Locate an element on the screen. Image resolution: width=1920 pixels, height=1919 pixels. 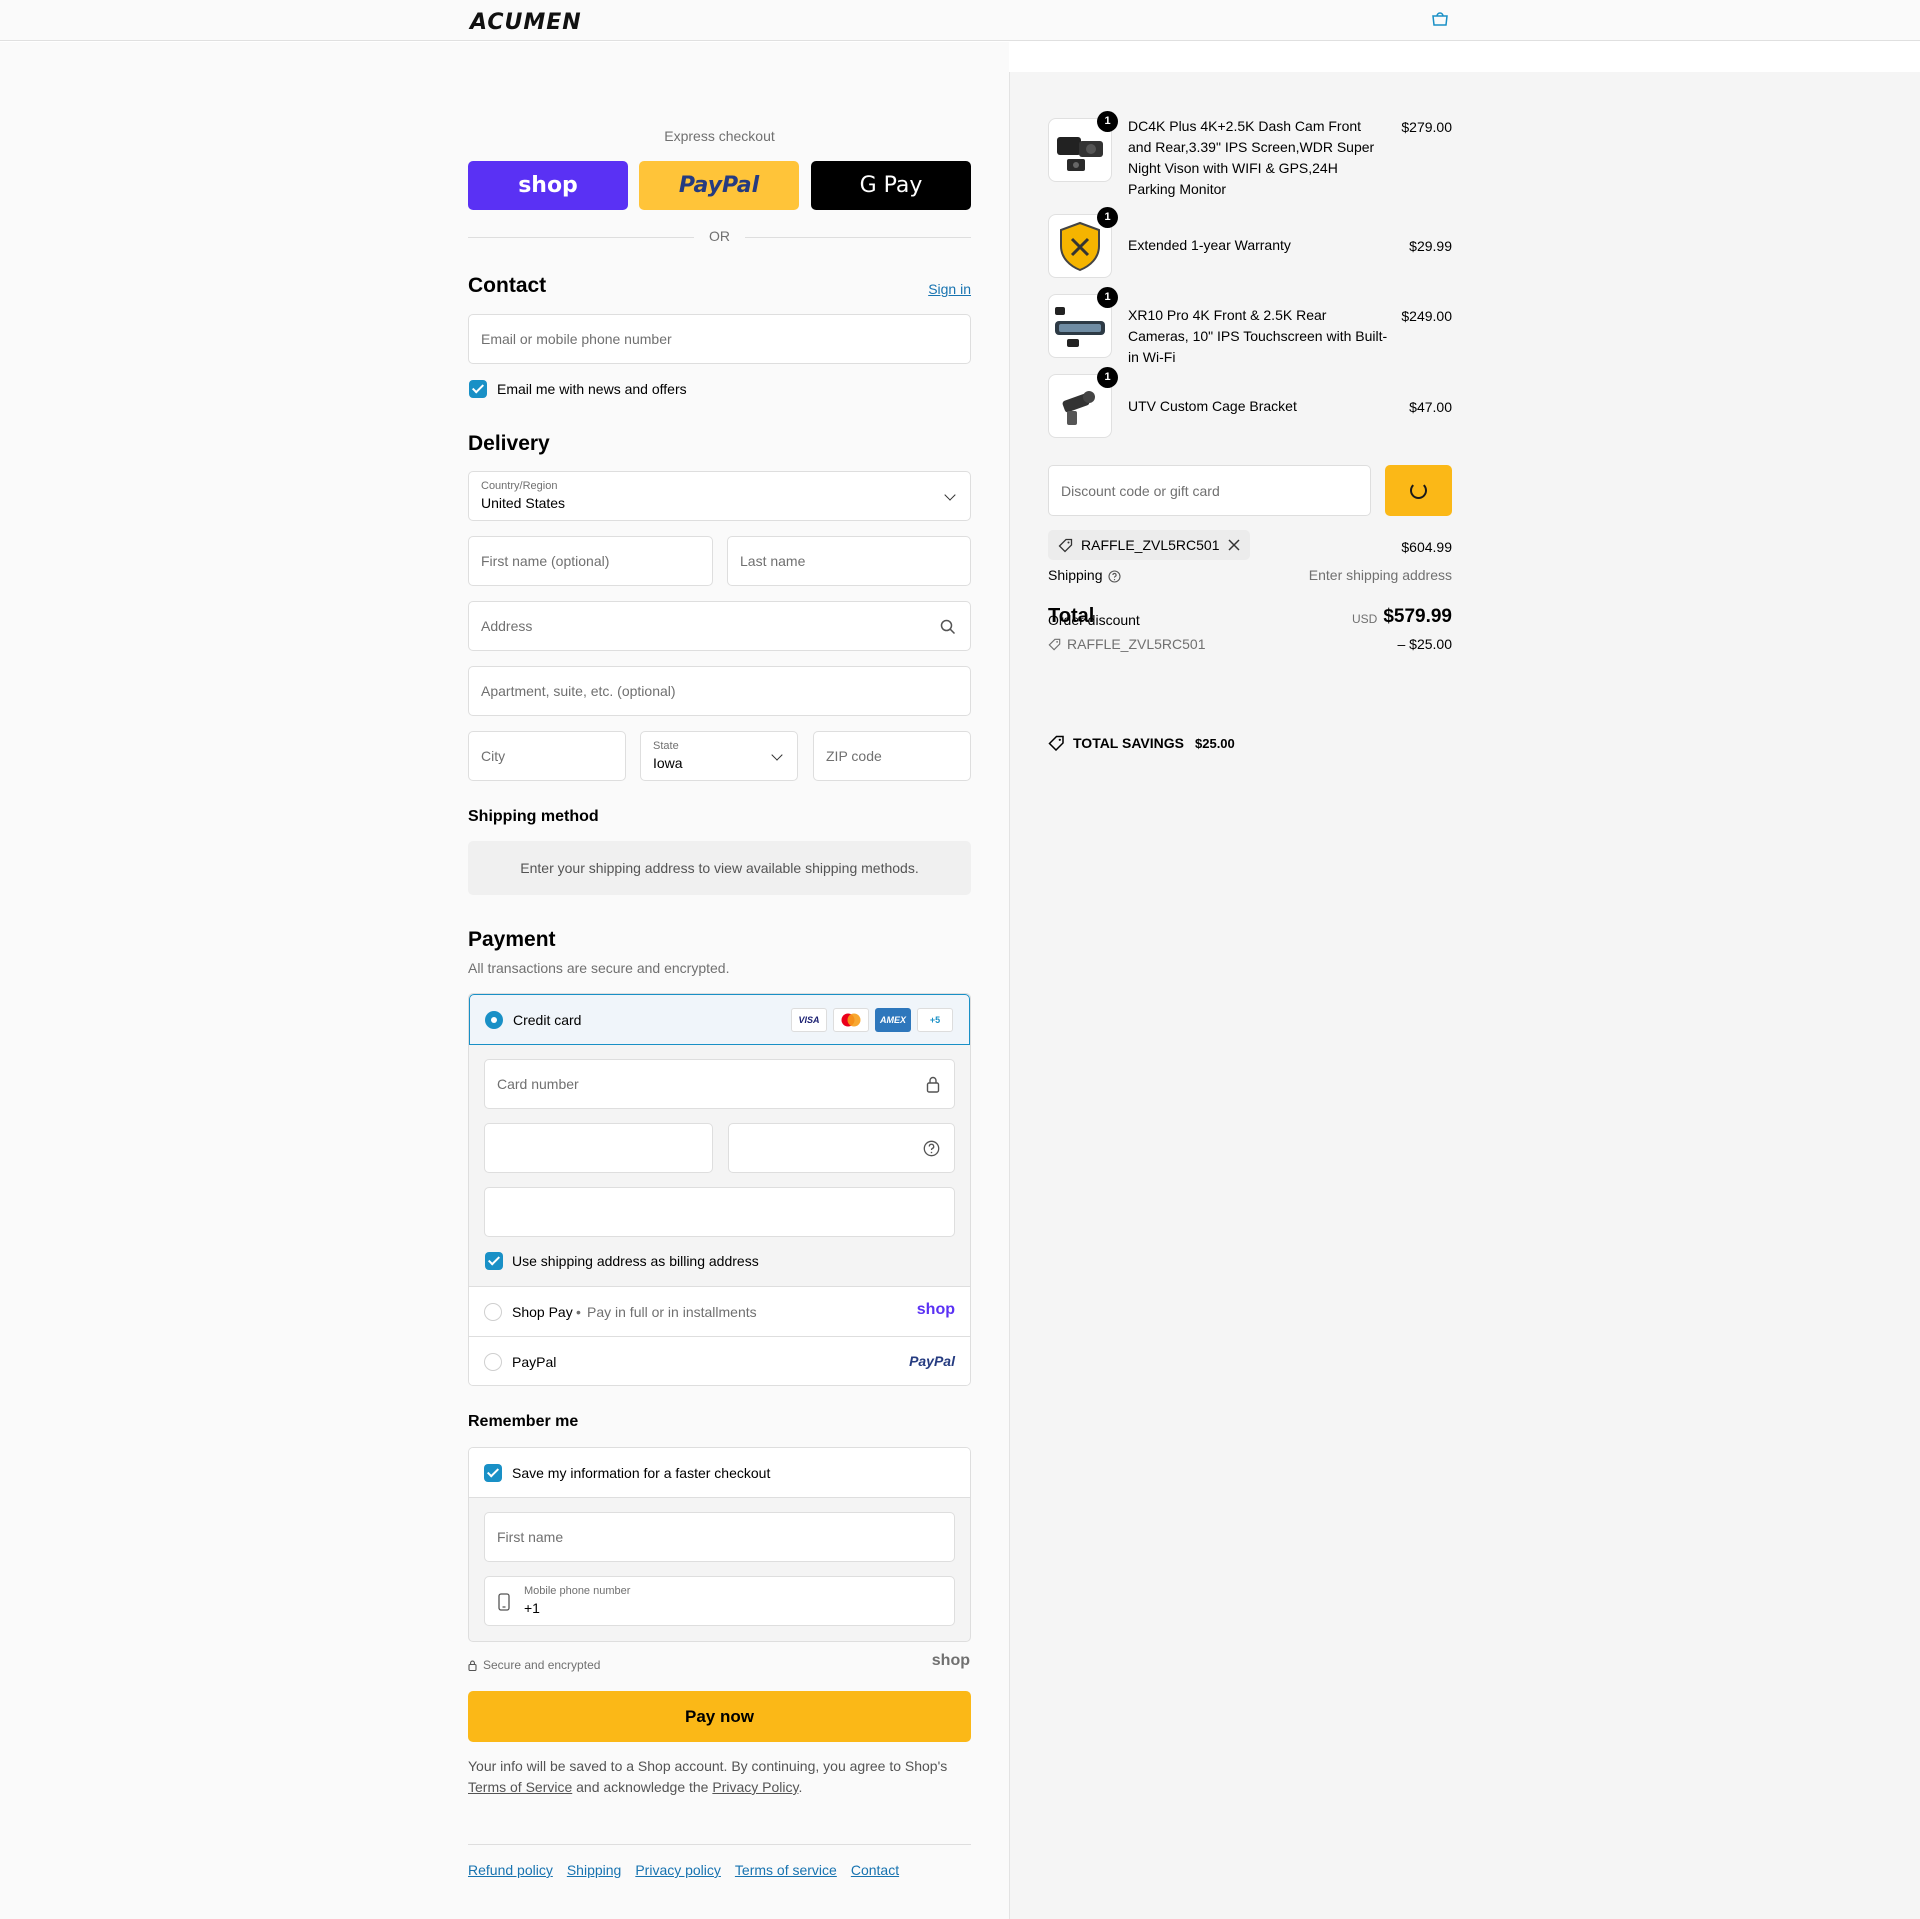
city-placeholder: City is located at coordinates (493, 756).